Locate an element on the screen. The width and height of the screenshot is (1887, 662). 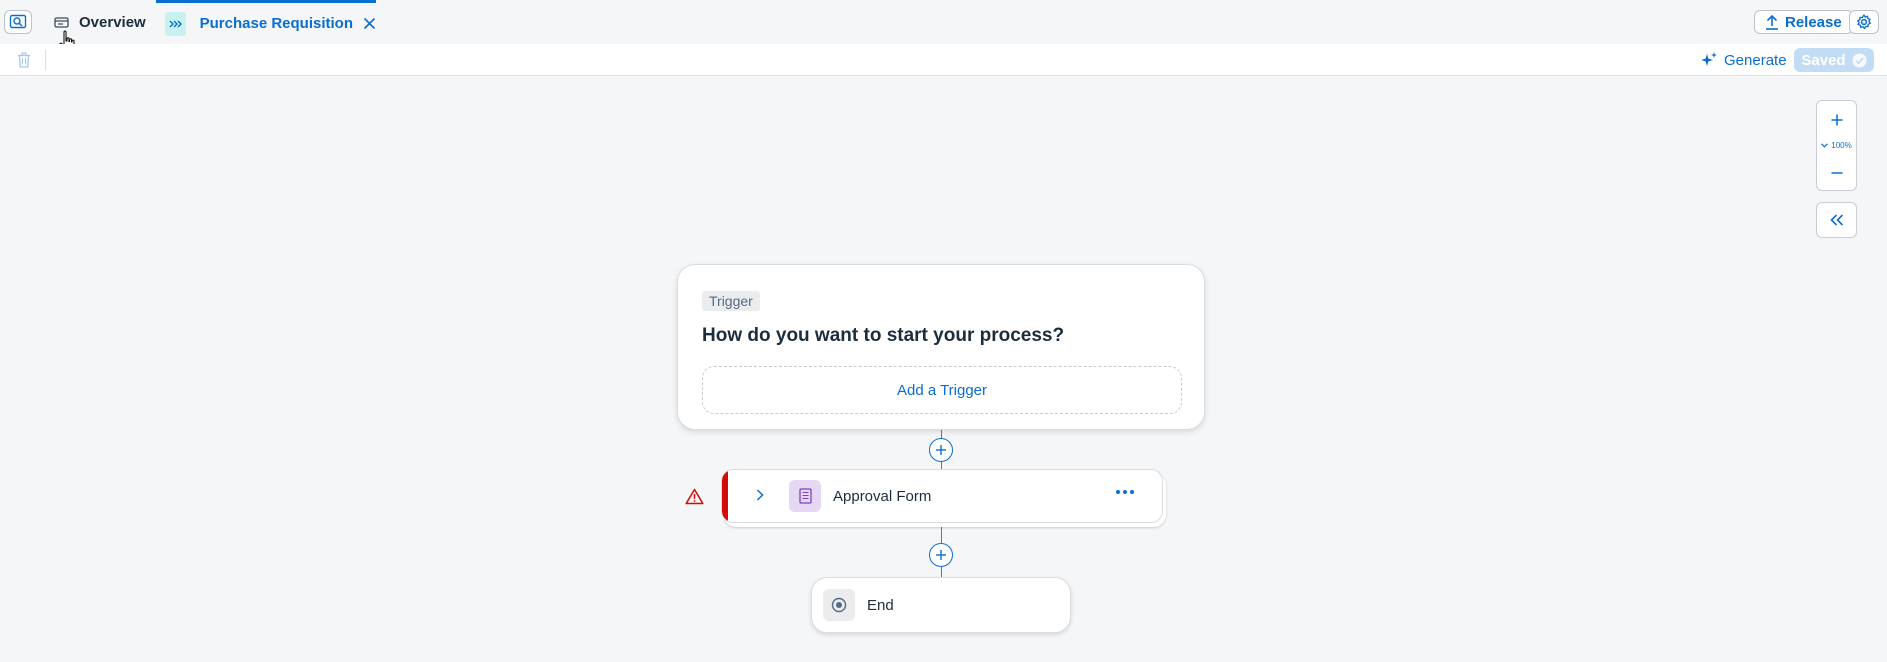
search-icon is located at coordinates (18, 21).